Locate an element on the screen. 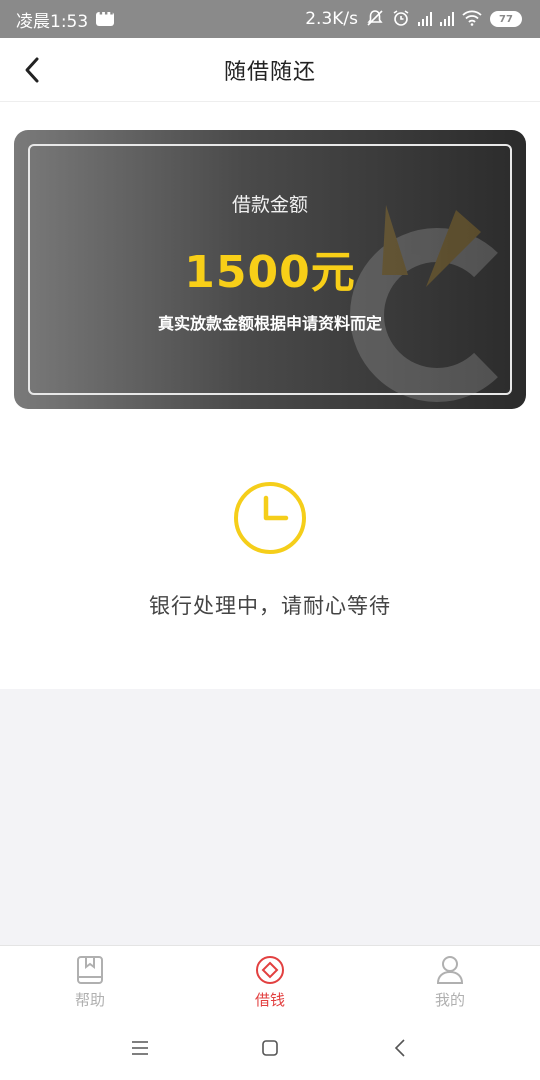 The image size is (540, 1080). card-note: 真实放款金额根据申请资料而定 is located at coordinates (269, 323).